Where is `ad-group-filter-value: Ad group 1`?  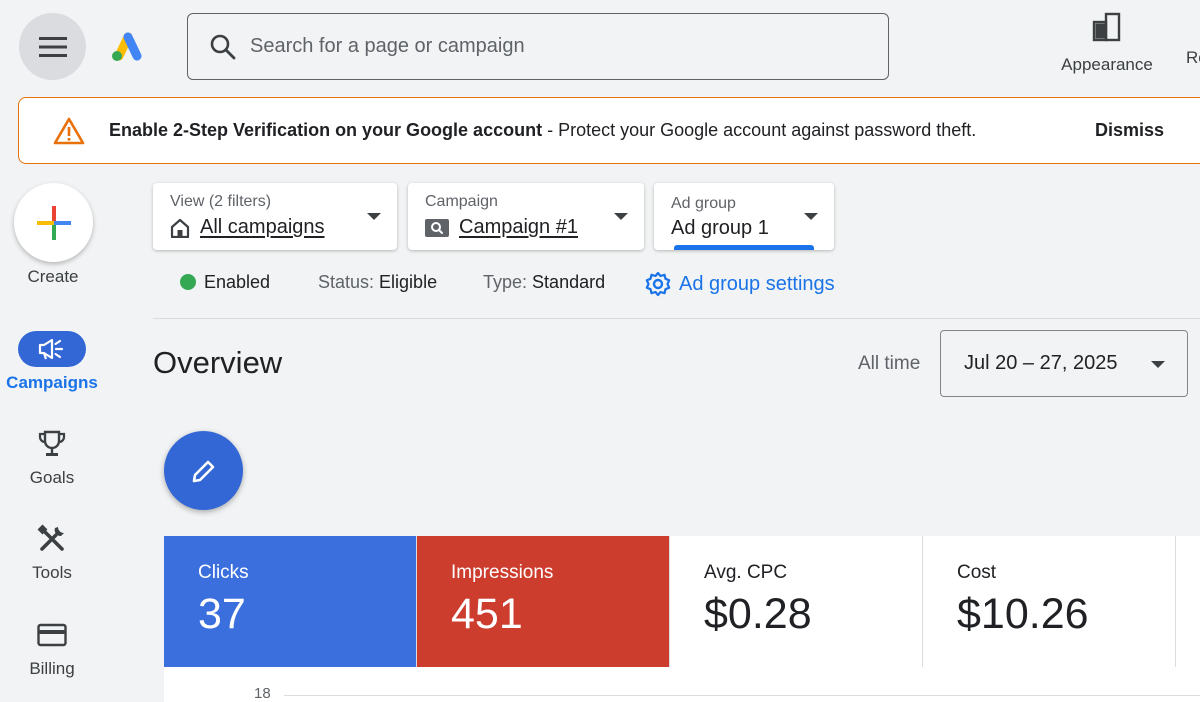
ad-group-filter-value: Ad group 1 is located at coordinates (720, 228).